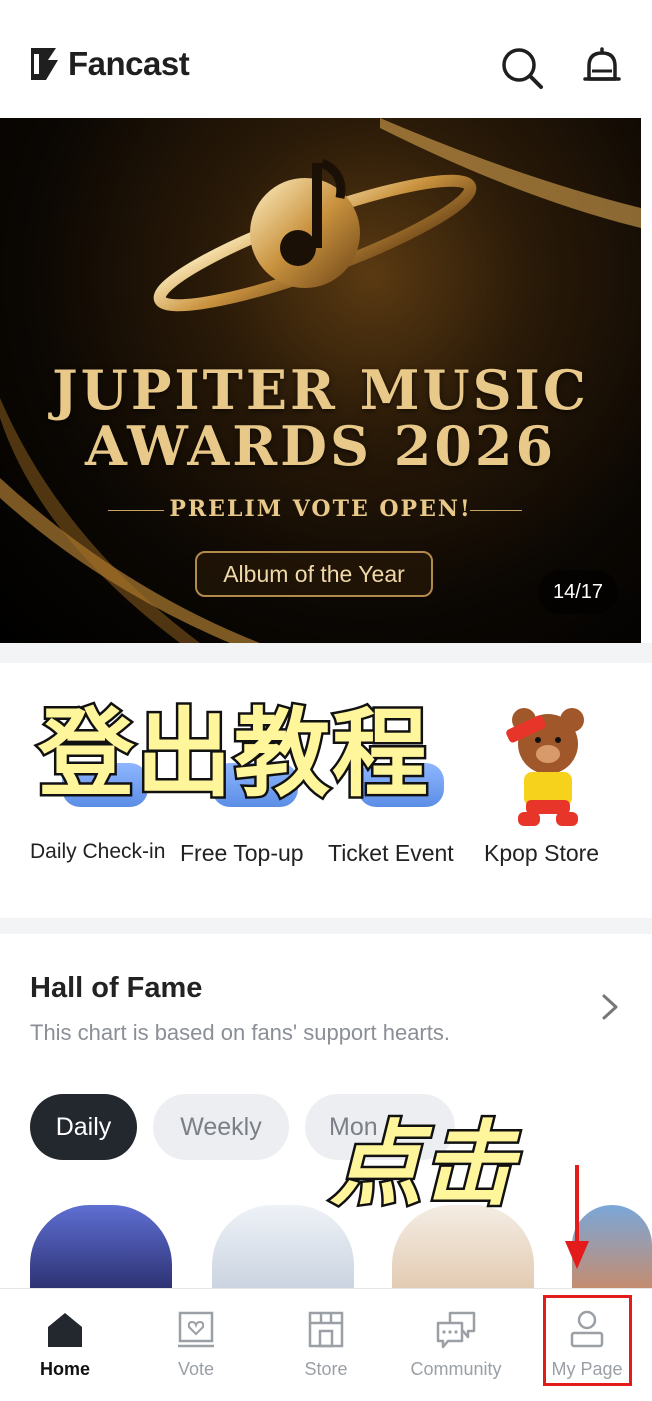  What do you see at coordinates (97, 852) in the screenshot?
I see `shortcut-daily-check-in: Daily Check-in` at bounding box center [97, 852].